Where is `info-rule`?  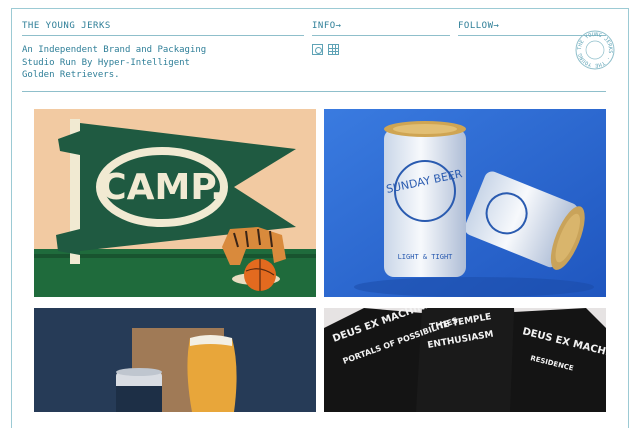 info-rule is located at coordinates (381, 35).